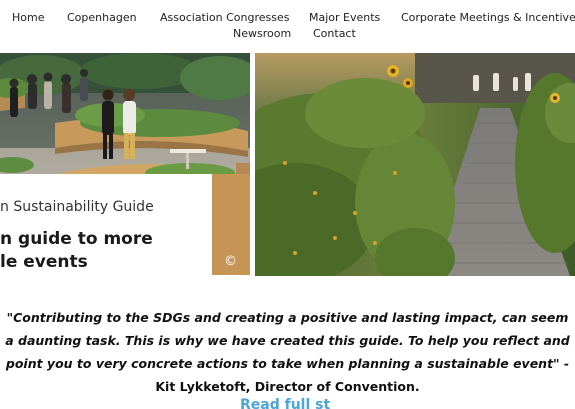 This screenshot has height=409, width=575. What do you see at coordinates (28, 17) in the screenshot?
I see `nav-home: Home` at bounding box center [28, 17].